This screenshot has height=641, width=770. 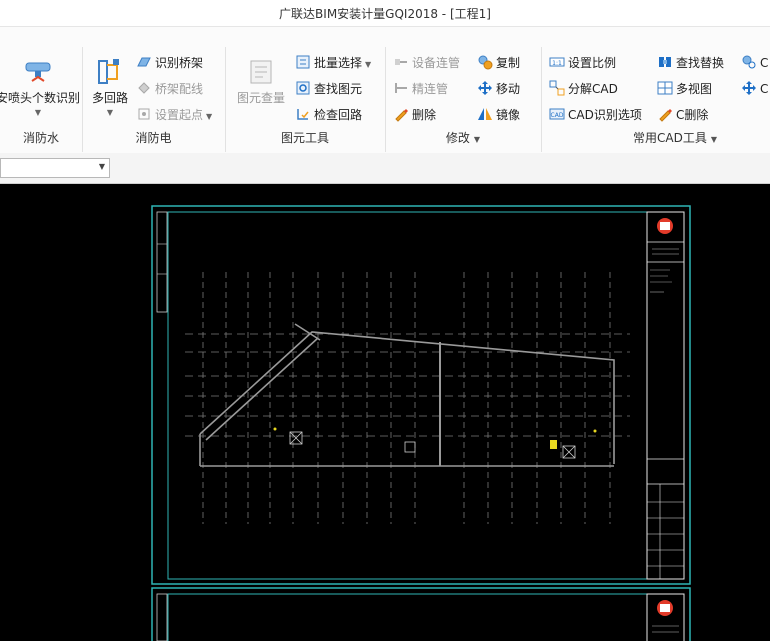 I want to click on explode-cad-button: 分解CAD, so click(x=583, y=89).